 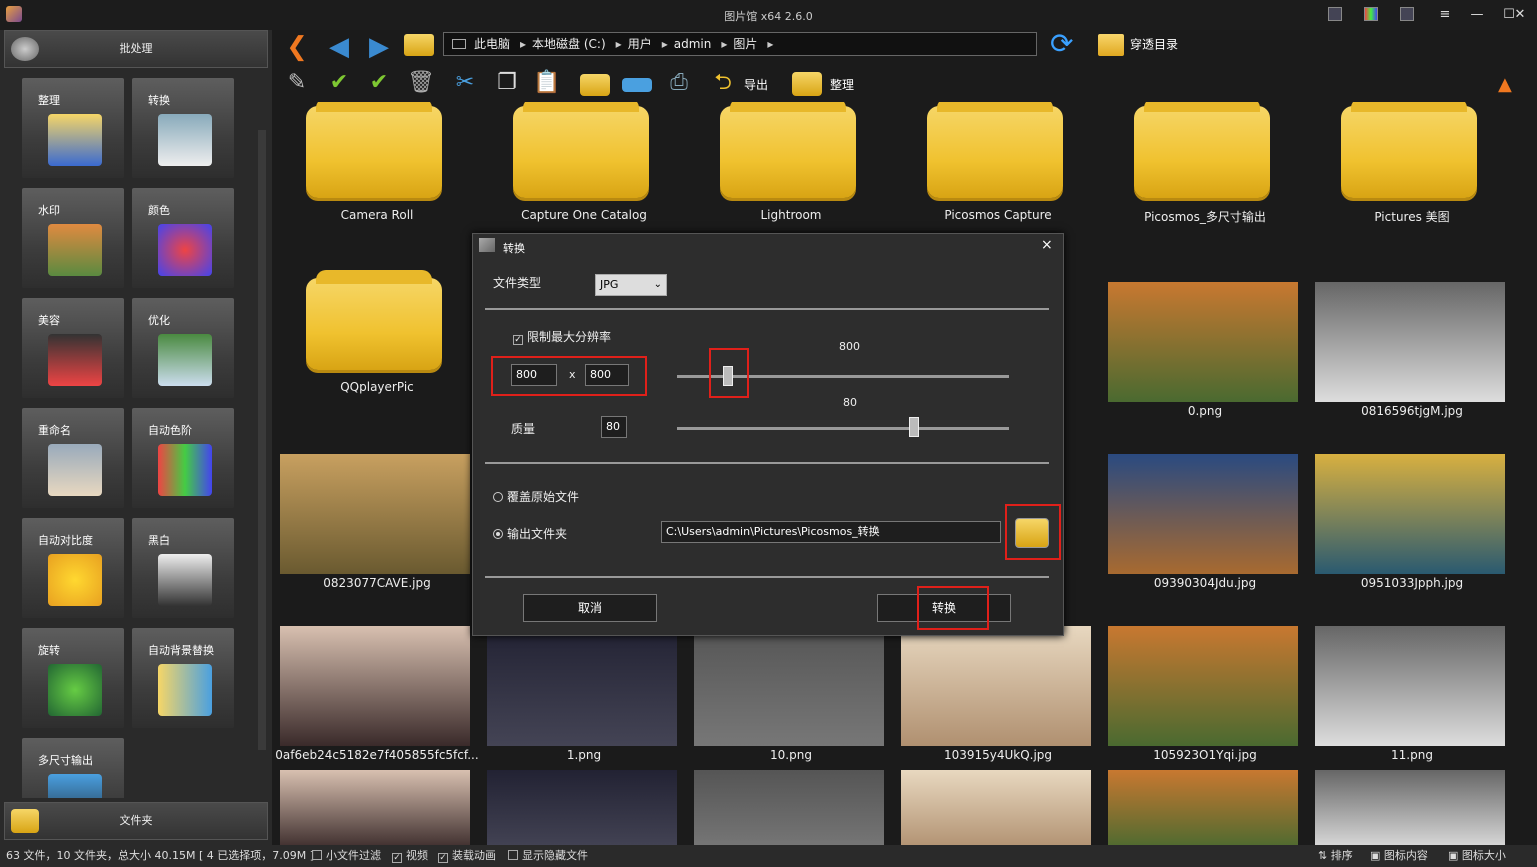 What do you see at coordinates (1399, 856) in the screenshot?
I see `icon-content-button: ▣ 图标内容` at bounding box center [1399, 856].